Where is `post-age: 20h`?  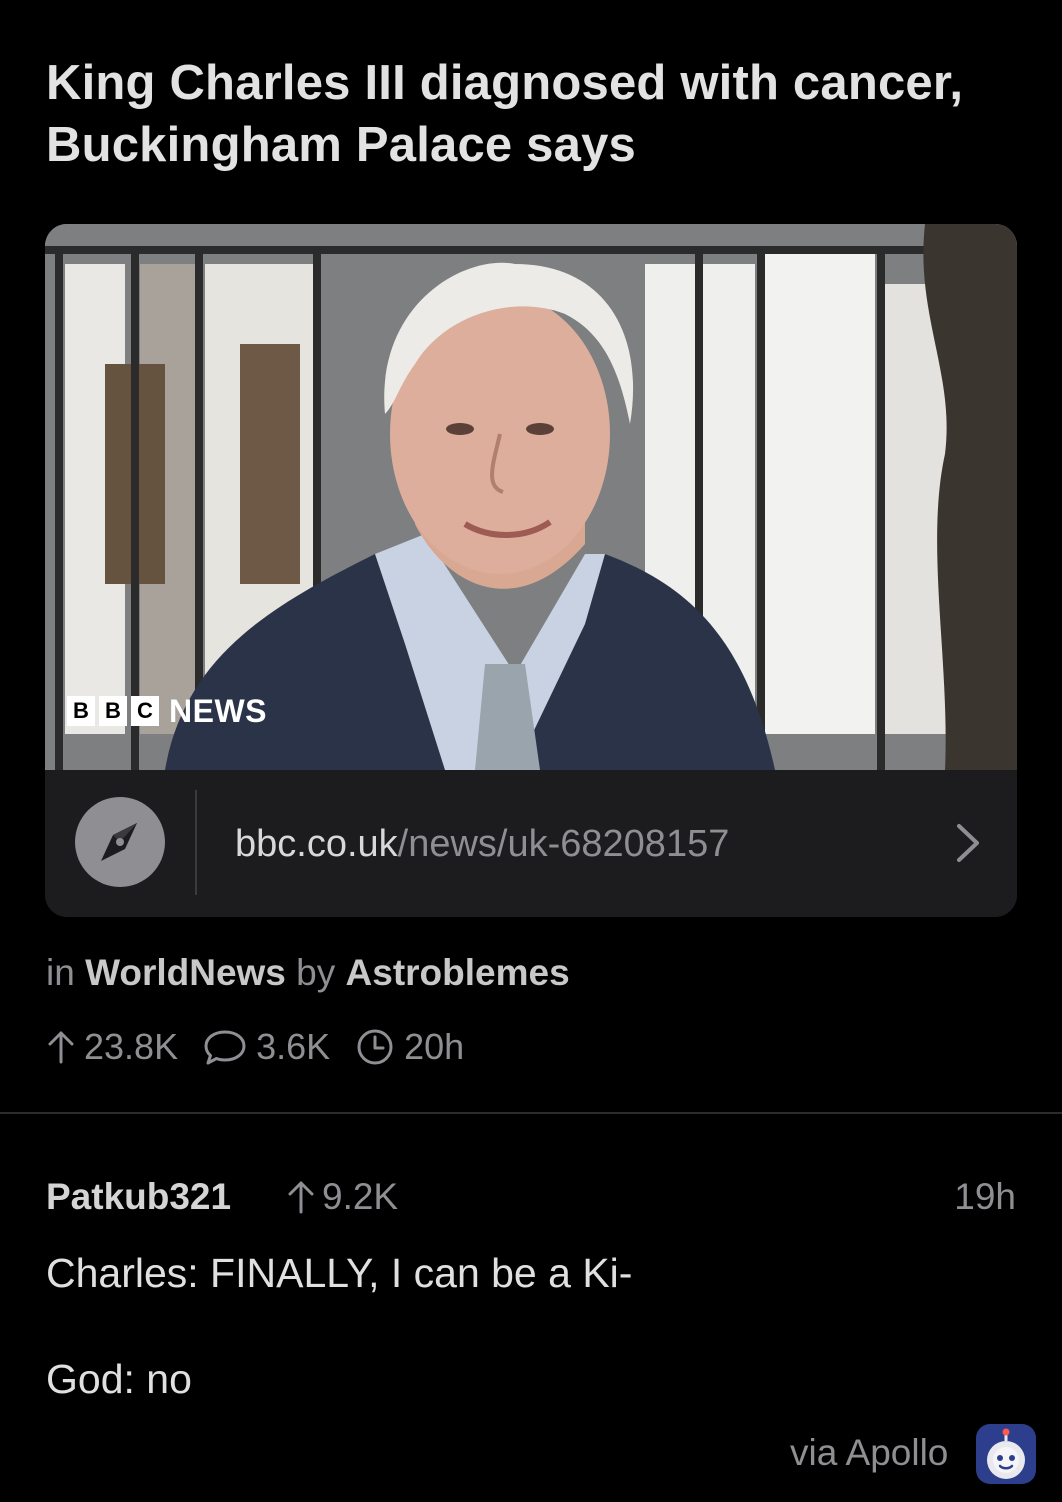 post-age: 20h is located at coordinates (434, 1046).